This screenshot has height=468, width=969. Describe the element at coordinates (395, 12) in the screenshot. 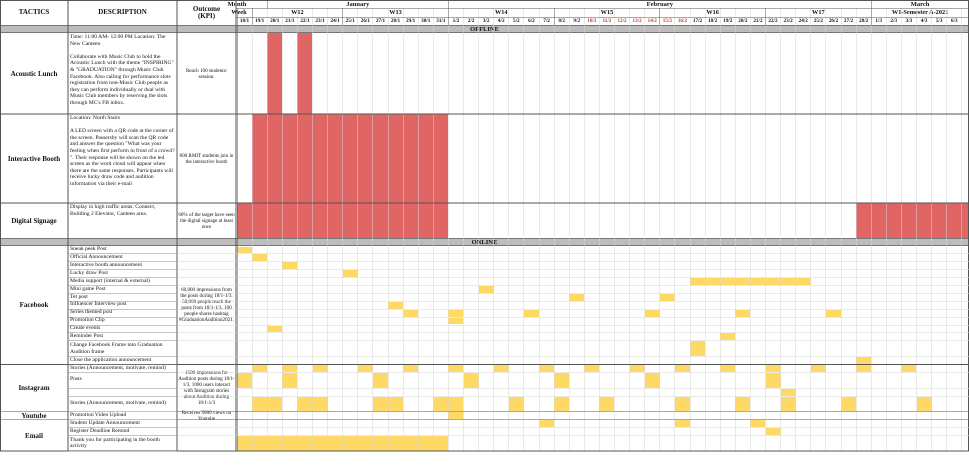

I see `week-2: W13` at that location.